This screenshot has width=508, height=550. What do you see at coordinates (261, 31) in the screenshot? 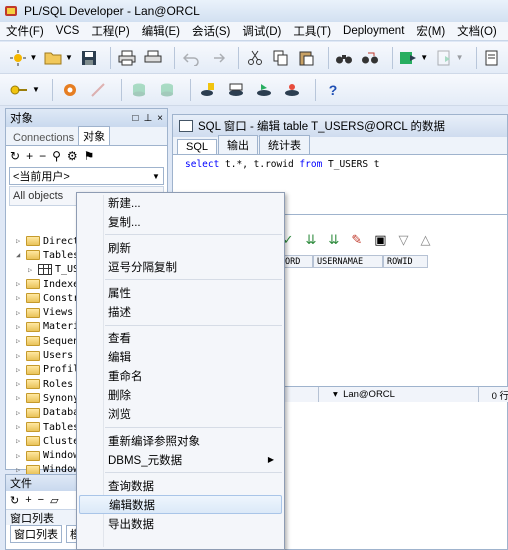
I see `menu-item-5: 调试(D)` at bounding box center [261, 31].